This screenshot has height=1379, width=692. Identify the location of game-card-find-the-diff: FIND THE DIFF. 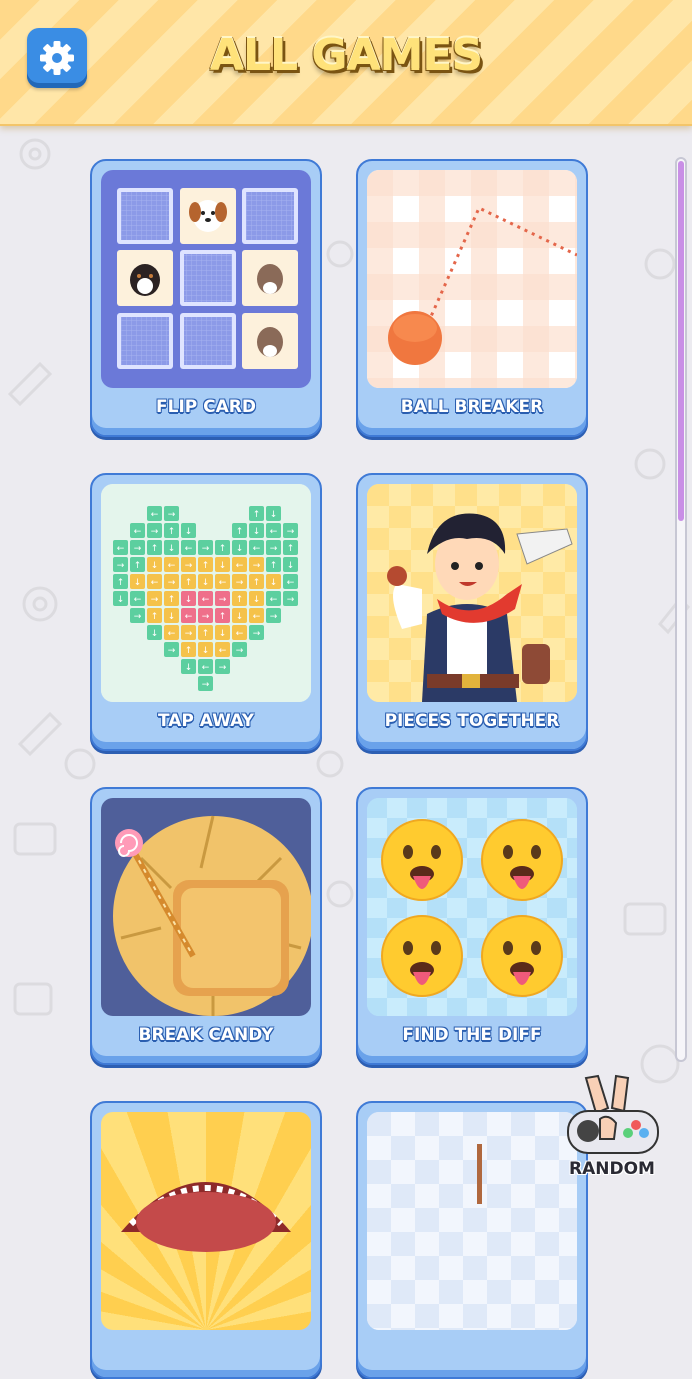
(472, 926).